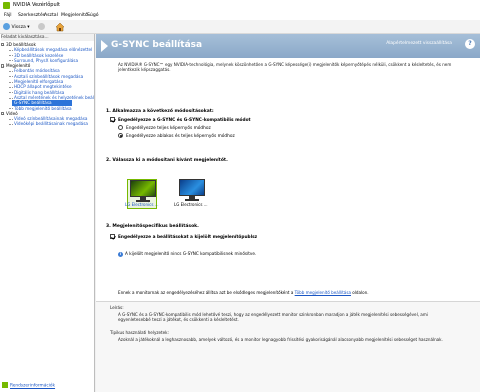 Image resolution: width=480 pixels, height=392 pixels. Describe the element at coordinates (192, 200) in the screenshot. I see `monitor-foot` at that location.